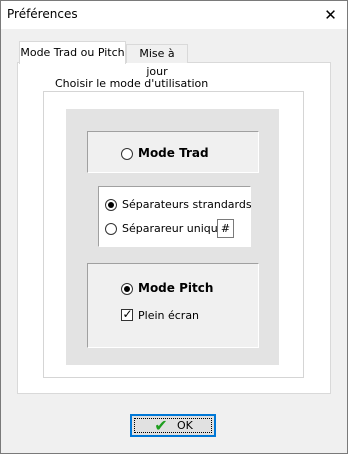 This screenshot has height=454, width=348. Describe the element at coordinates (132, 83) in the screenshot. I see `groupbox-legend: Choisir le mode d'utilisation` at that location.